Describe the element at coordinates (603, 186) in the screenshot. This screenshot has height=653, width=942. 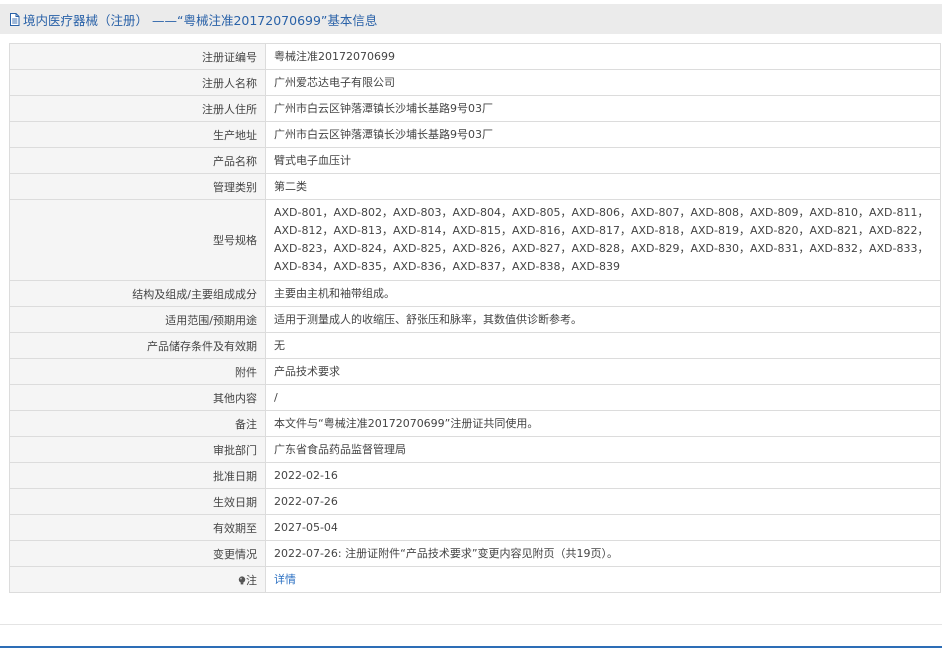
I see `management-category: 第二类` at that location.